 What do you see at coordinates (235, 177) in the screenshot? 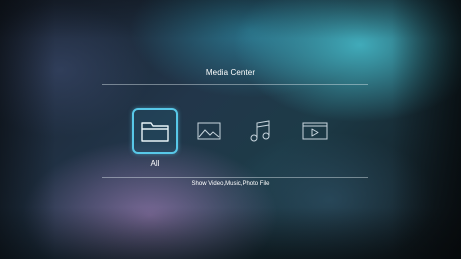
I see `bottom-divider` at bounding box center [235, 177].